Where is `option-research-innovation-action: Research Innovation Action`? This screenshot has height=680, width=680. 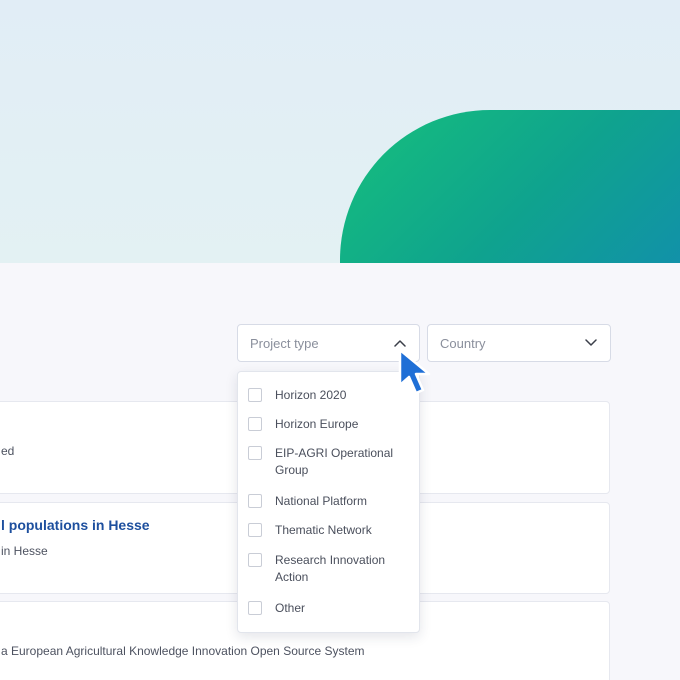
option-research-innovation-action: Research Innovation Action is located at coordinates (330, 569).